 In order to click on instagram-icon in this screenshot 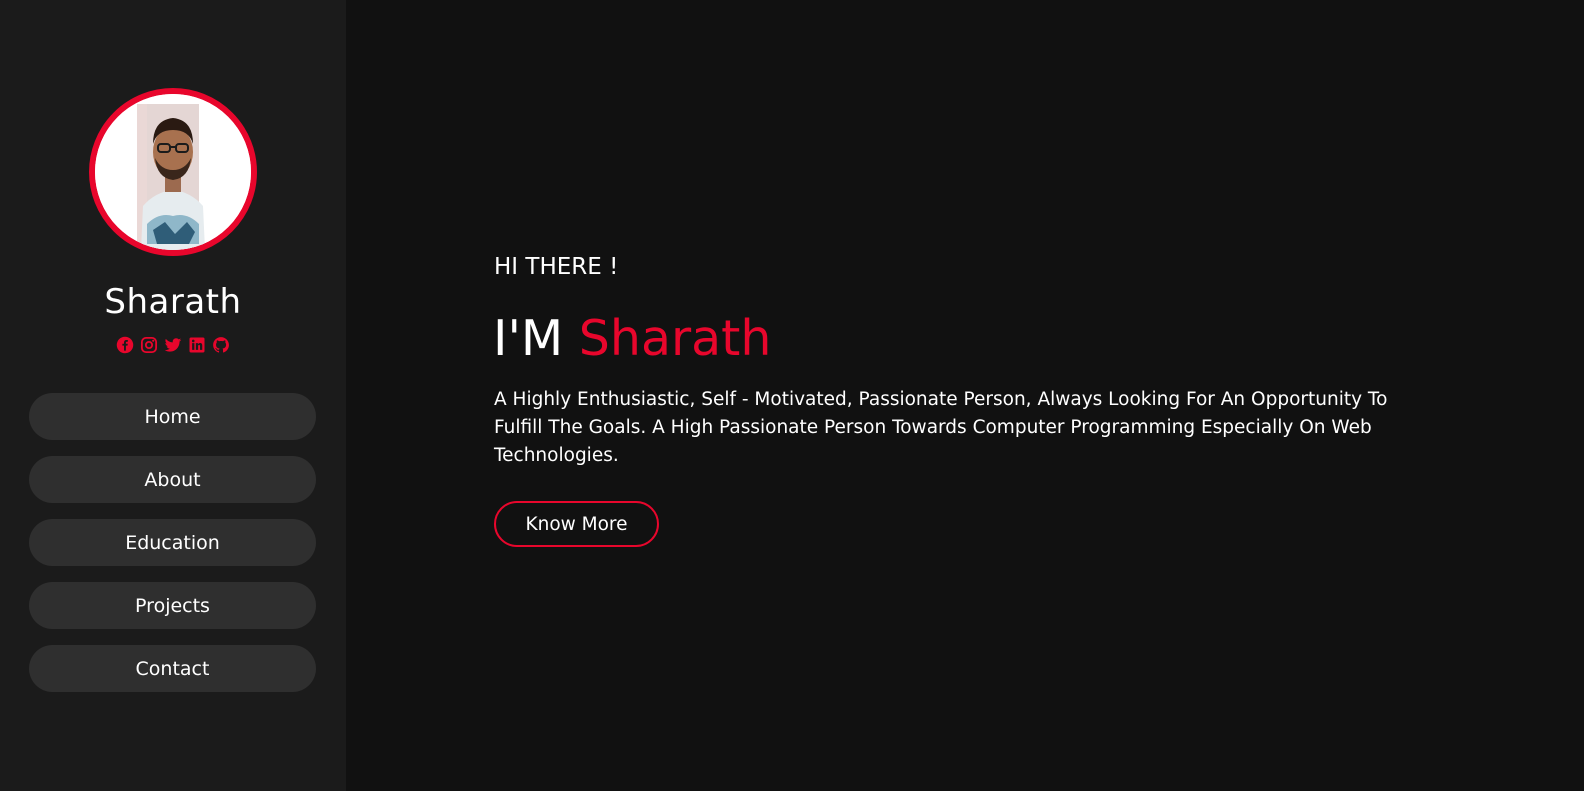, I will do `click(149, 345)`.